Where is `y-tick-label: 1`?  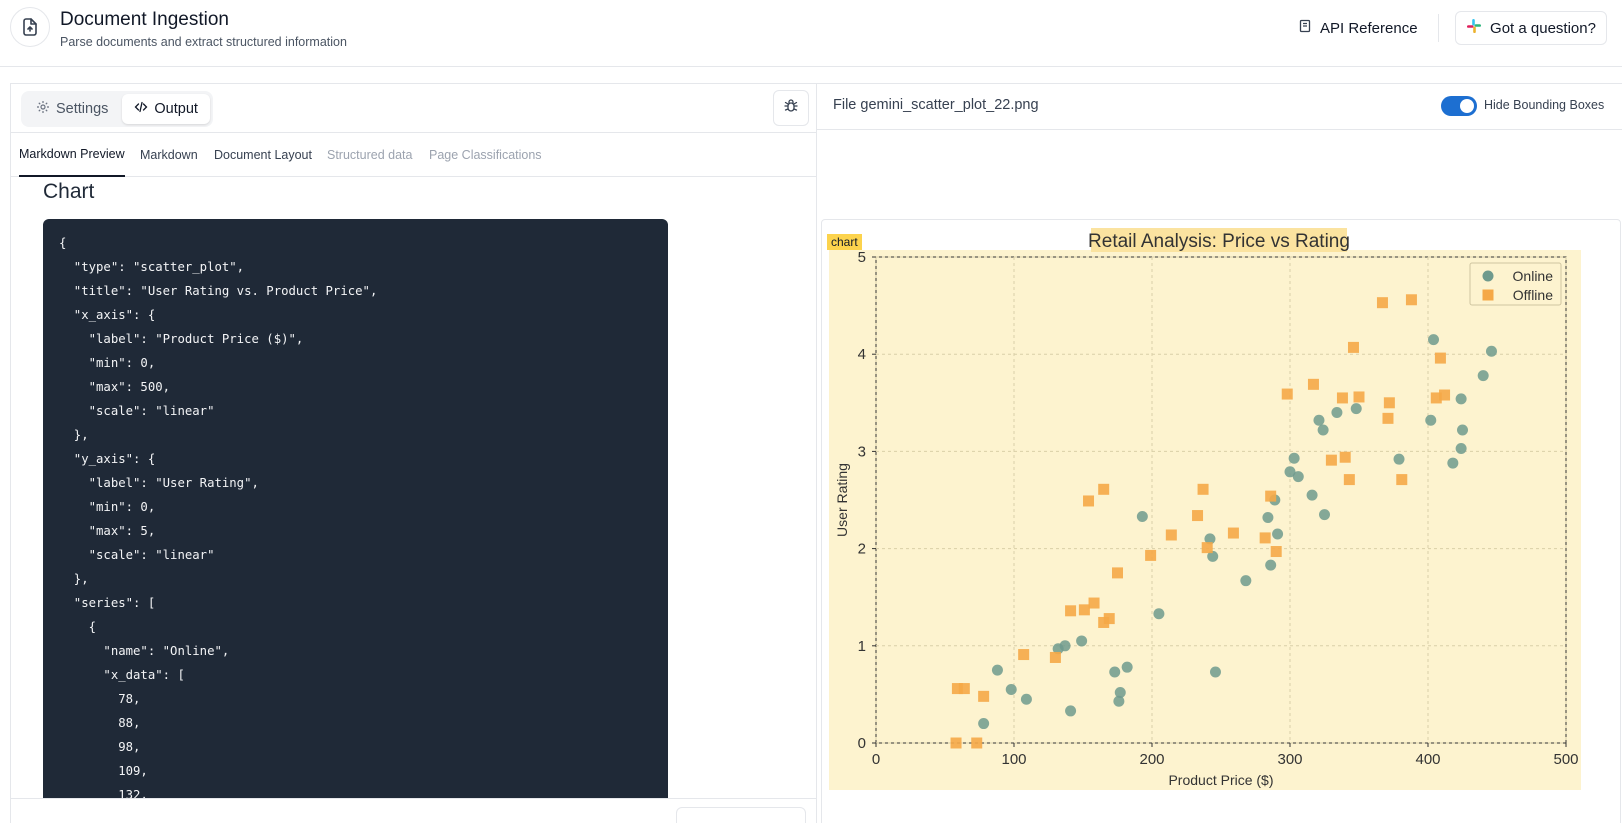 y-tick-label: 1 is located at coordinates (862, 646).